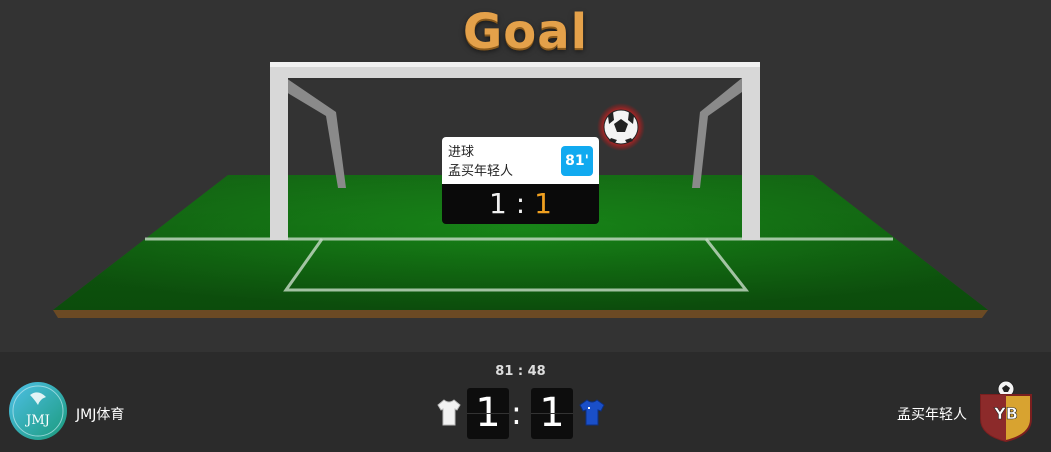 Image resolution: width=1051 pixels, height=452 pixels. Describe the element at coordinates (525, 32) in the screenshot. I see `goal-banner-title: Goal` at that location.